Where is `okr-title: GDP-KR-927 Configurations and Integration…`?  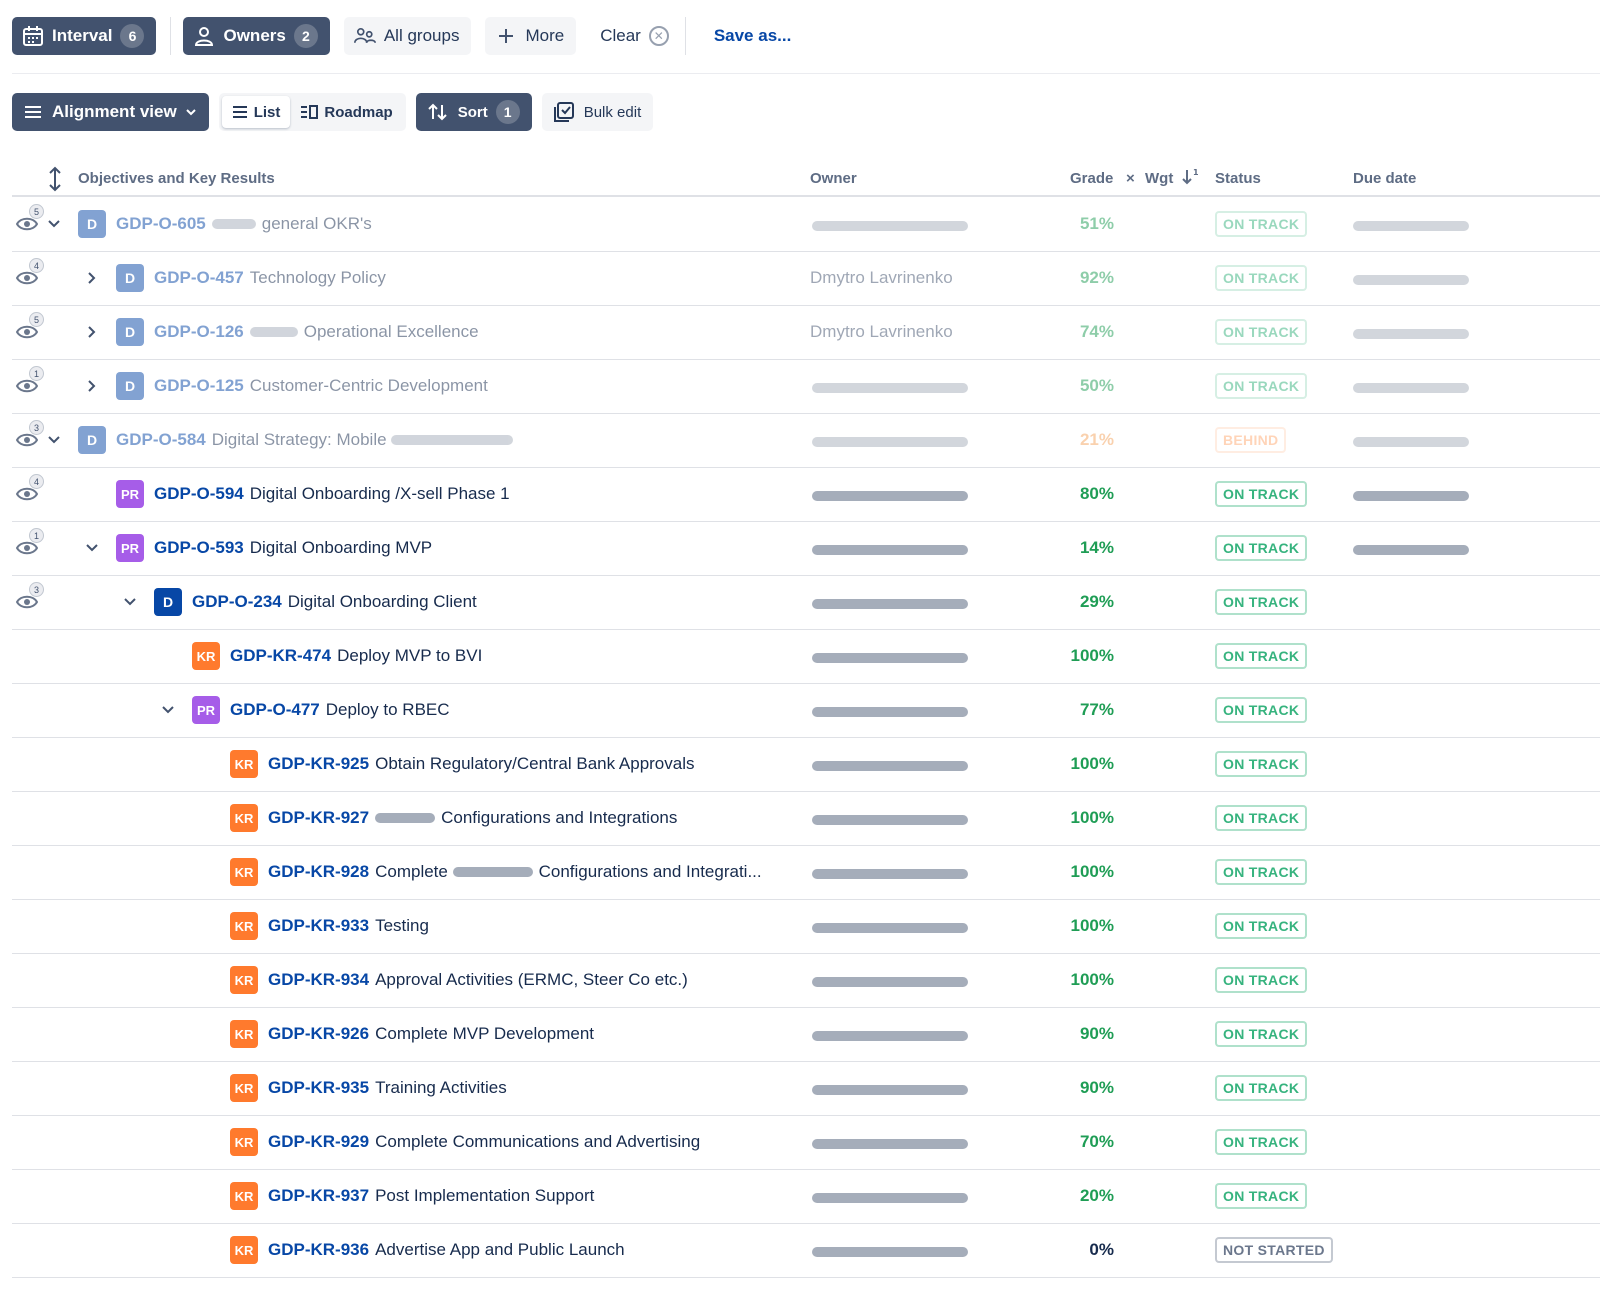
okr-title: GDP-KR-927 Configurations and Integration… is located at coordinates (472, 818).